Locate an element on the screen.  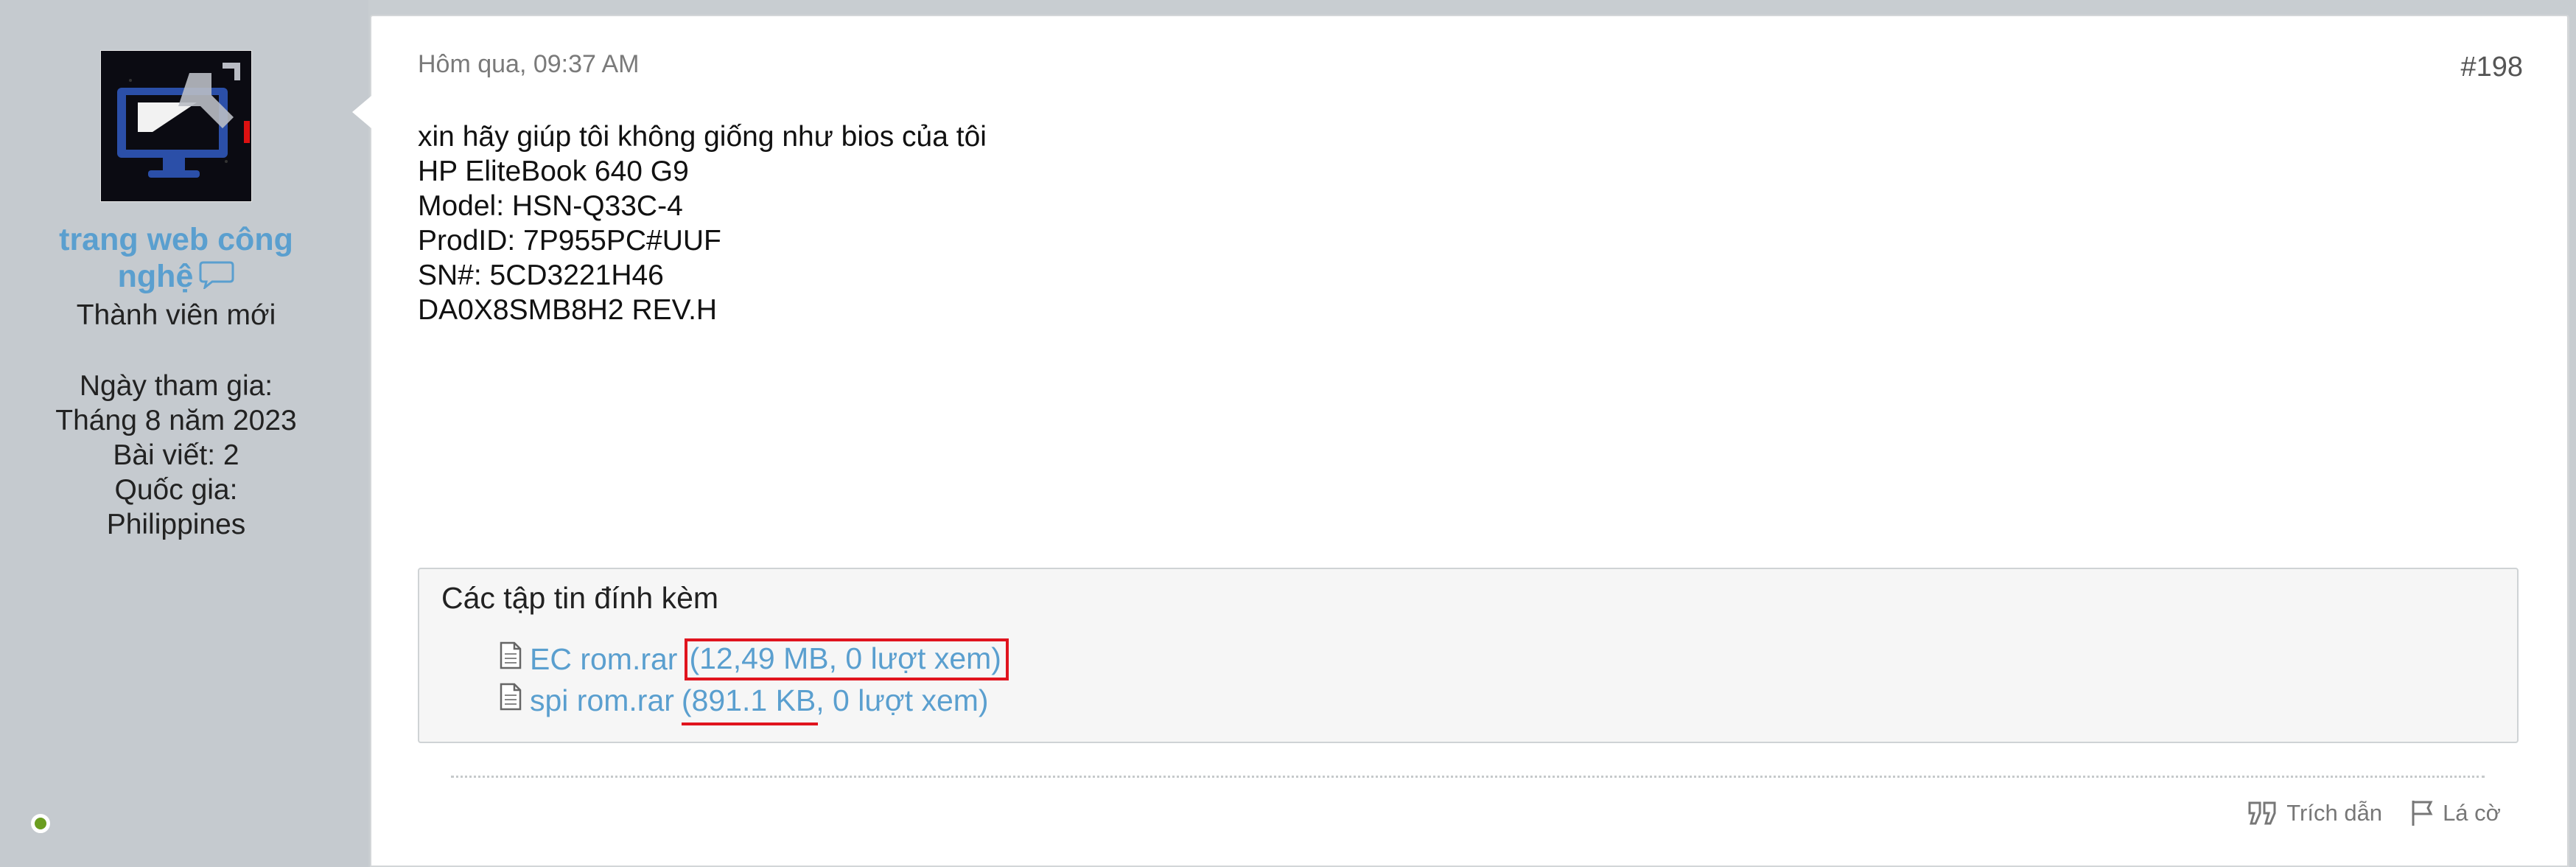
chat-bubble-icon is located at coordinates (217, 278).